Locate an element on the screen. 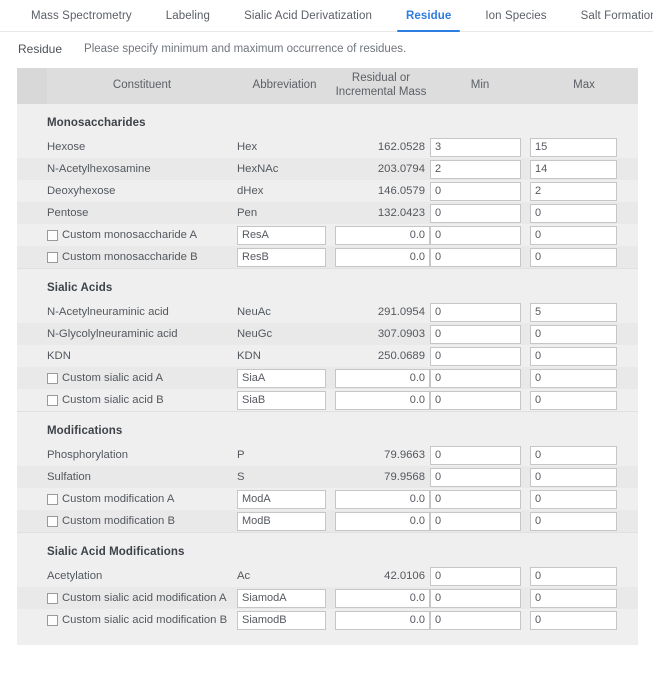 The height and width of the screenshot is (694, 653). header-cell-mass: Residual or Incremental Mass is located at coordinates (381, 86).